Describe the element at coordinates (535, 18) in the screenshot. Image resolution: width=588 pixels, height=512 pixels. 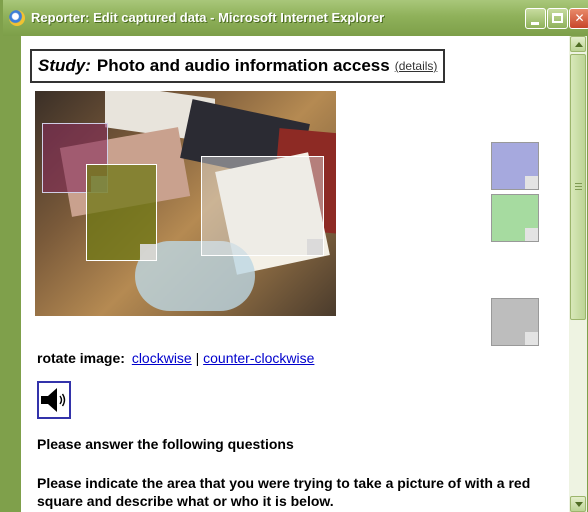
I see `minimize-button` at that location.